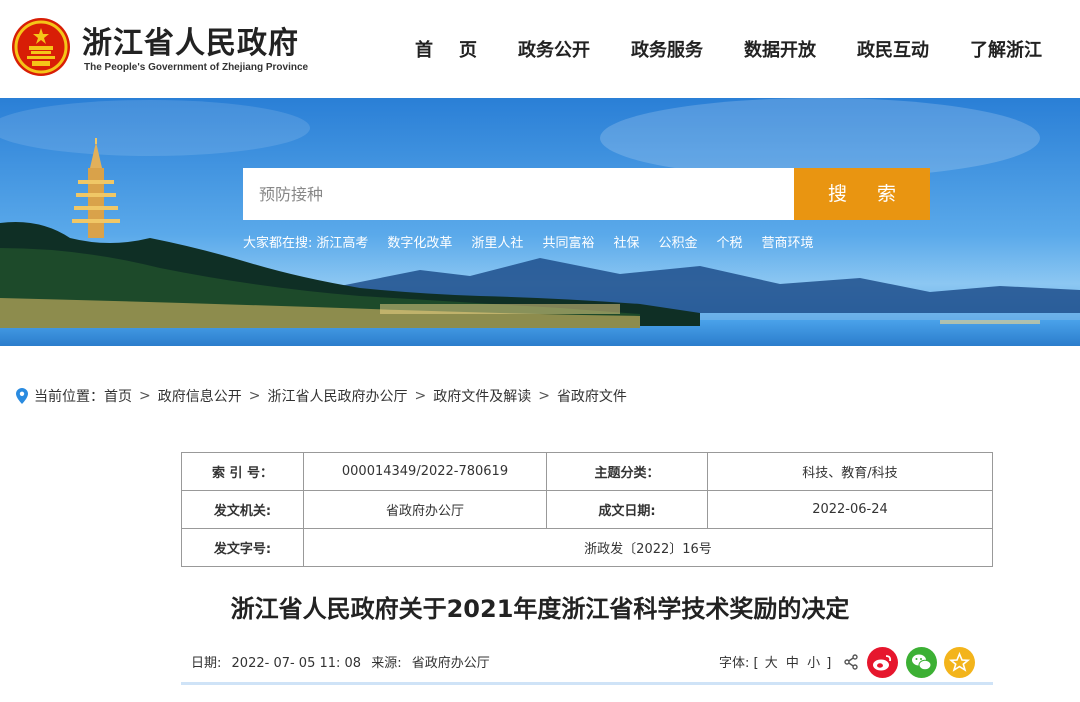 This screenshot has height=702, width=1080. What do you see at coordinates (677, 241) in the screenshot?
I see `hot-link-housing-fund: 公积金` at bounding box center [677, 241].